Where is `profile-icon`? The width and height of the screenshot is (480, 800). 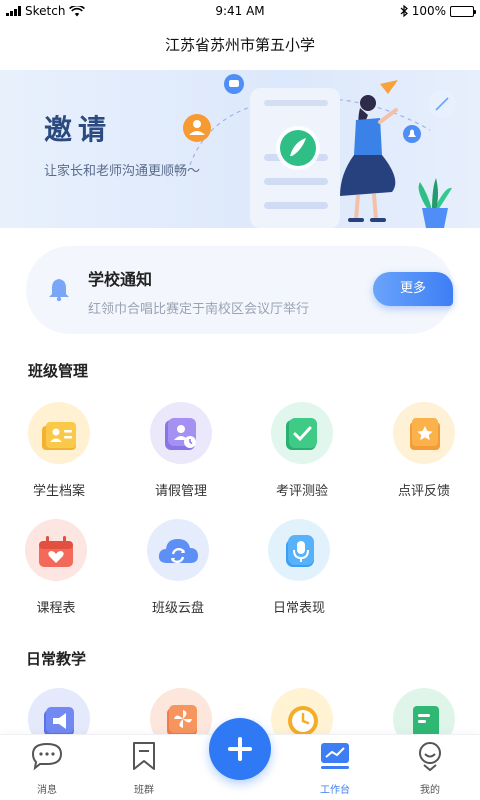 profile-icon is located at coordinates (430, 757).